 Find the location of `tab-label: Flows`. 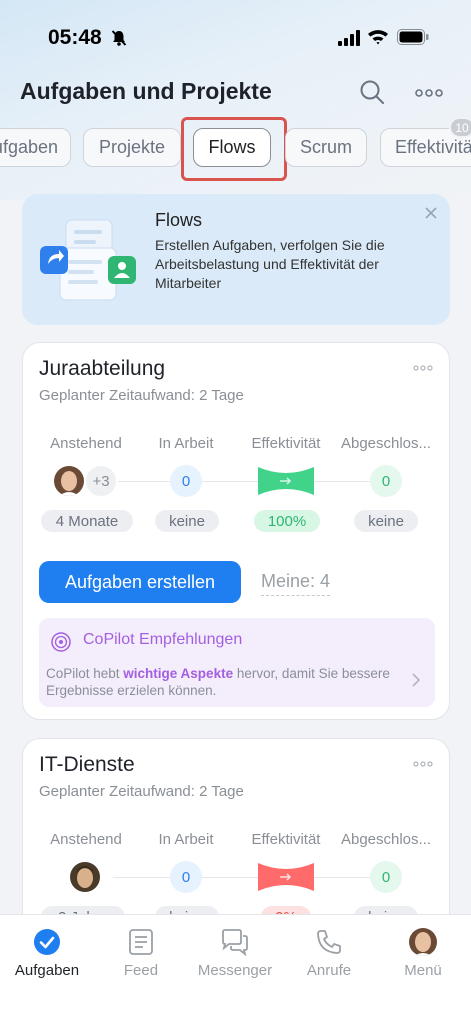

tab-label: Flows is located at coordinates (232, 147).